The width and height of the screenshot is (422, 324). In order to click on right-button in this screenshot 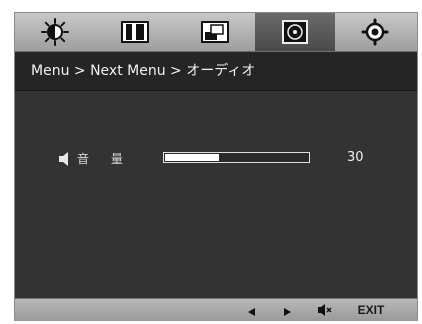, I will do `click(288, 310)`.